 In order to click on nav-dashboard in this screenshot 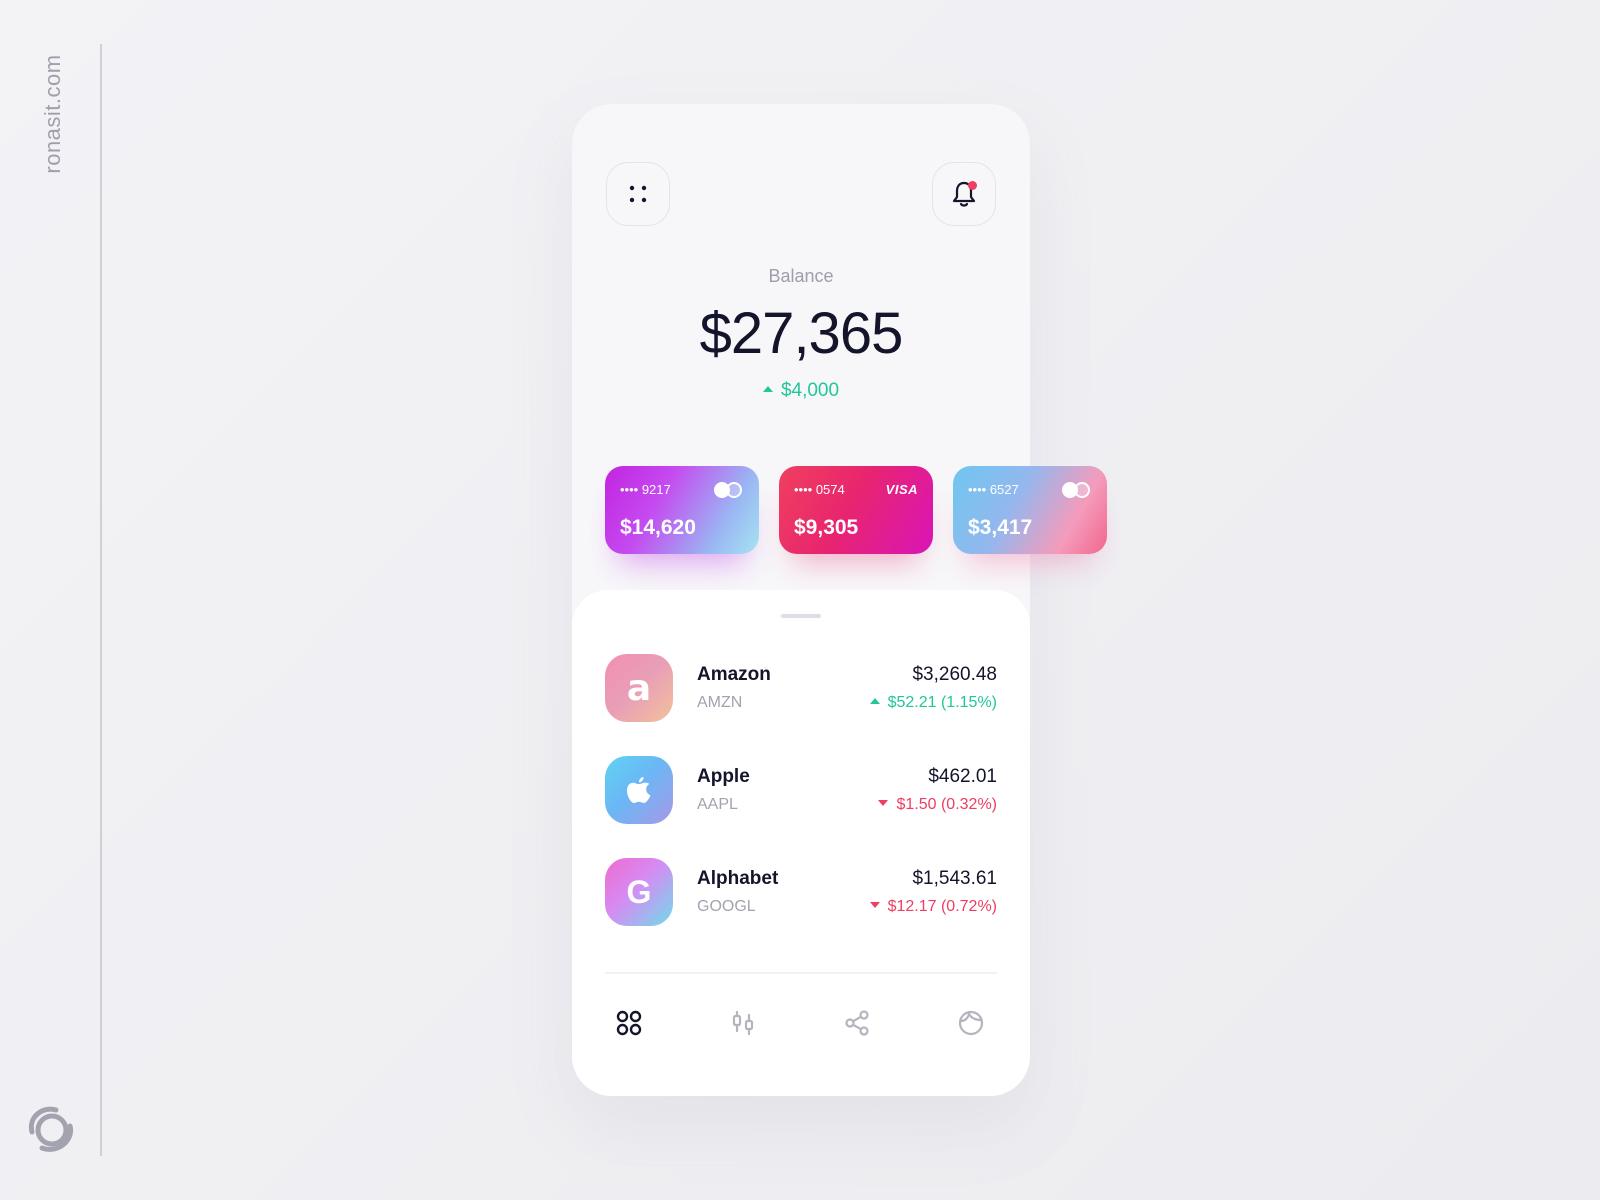, I will do `click(629, 1023)`.